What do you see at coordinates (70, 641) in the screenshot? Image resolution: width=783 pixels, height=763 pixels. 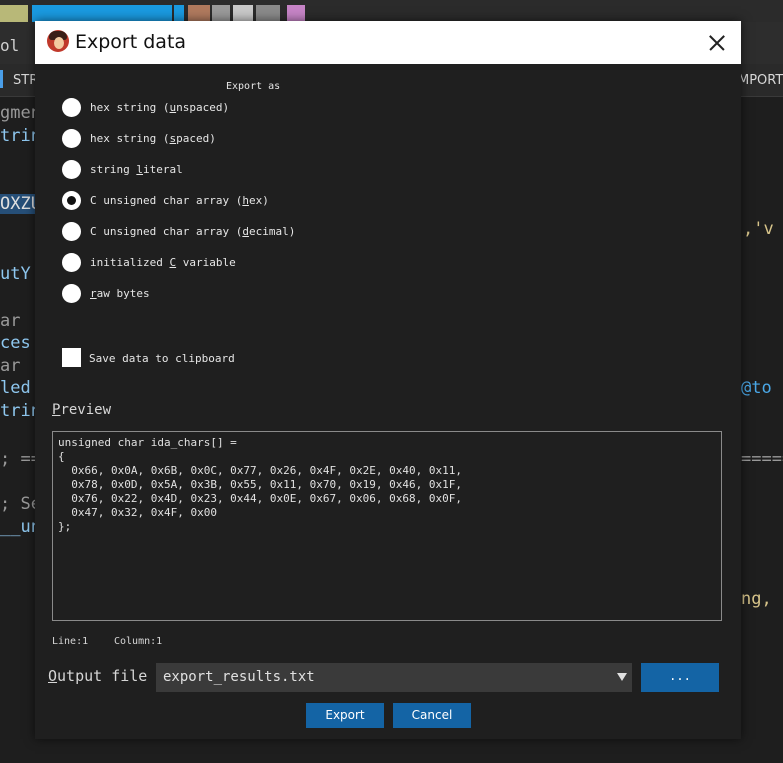 I see `status-line: Line:1` at bounding box center [70, 641].